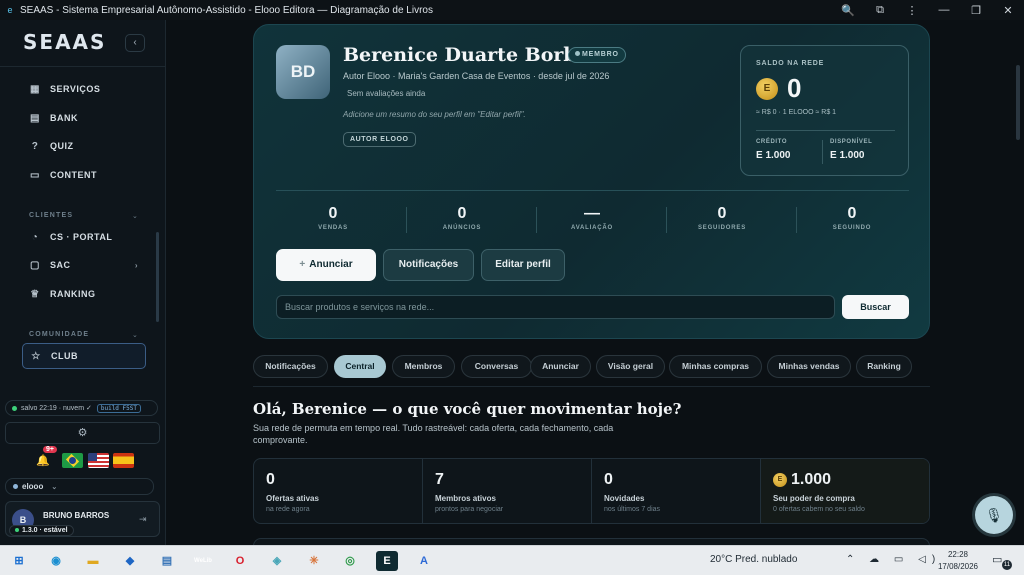 The width and height of the screenshot is (1024, 575). I want to click on elooo-coin-icon: E, so click(767, 89).